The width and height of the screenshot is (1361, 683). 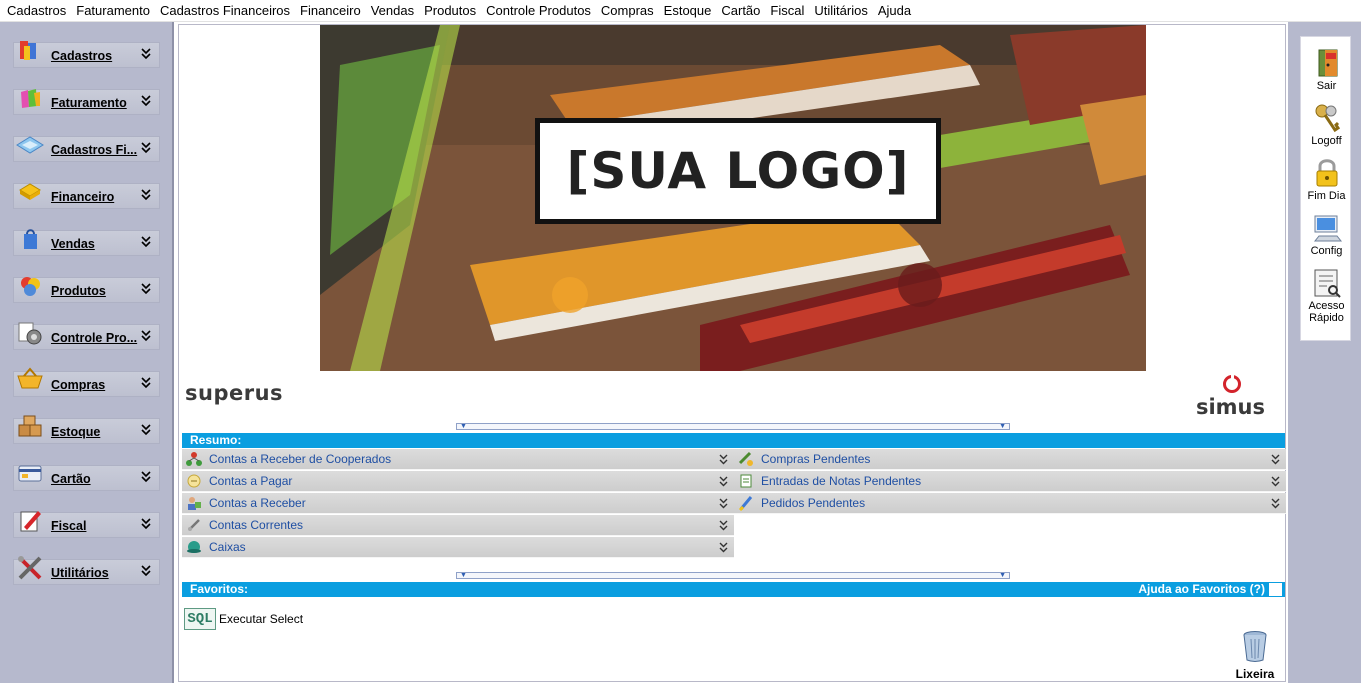 What do you see at coordinates (86, 524) in the screenshot?
I see `sidebar-item-fiscal: Fiscal` at bounding box center [86, 524].